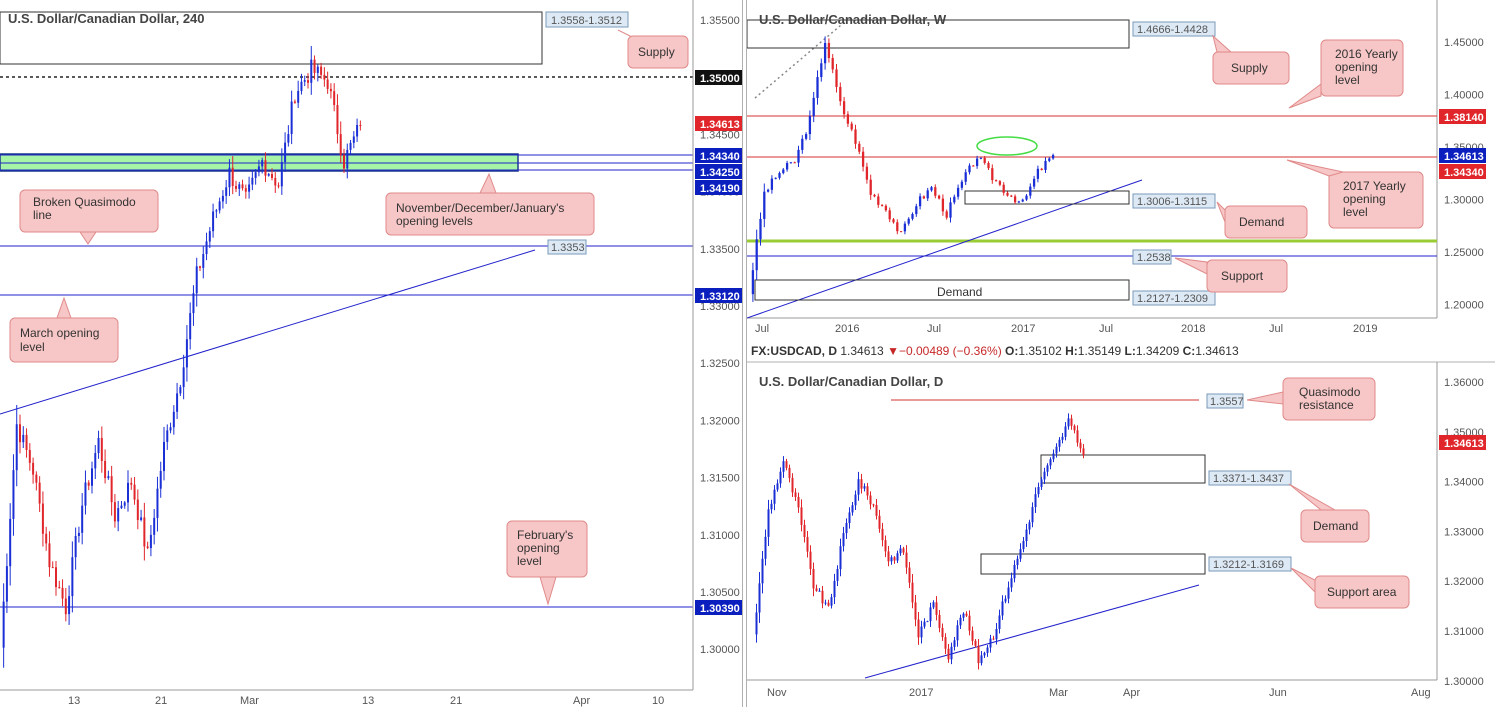  I want to click on weekly-y-tick: 1.25000, so click(1464, 253).